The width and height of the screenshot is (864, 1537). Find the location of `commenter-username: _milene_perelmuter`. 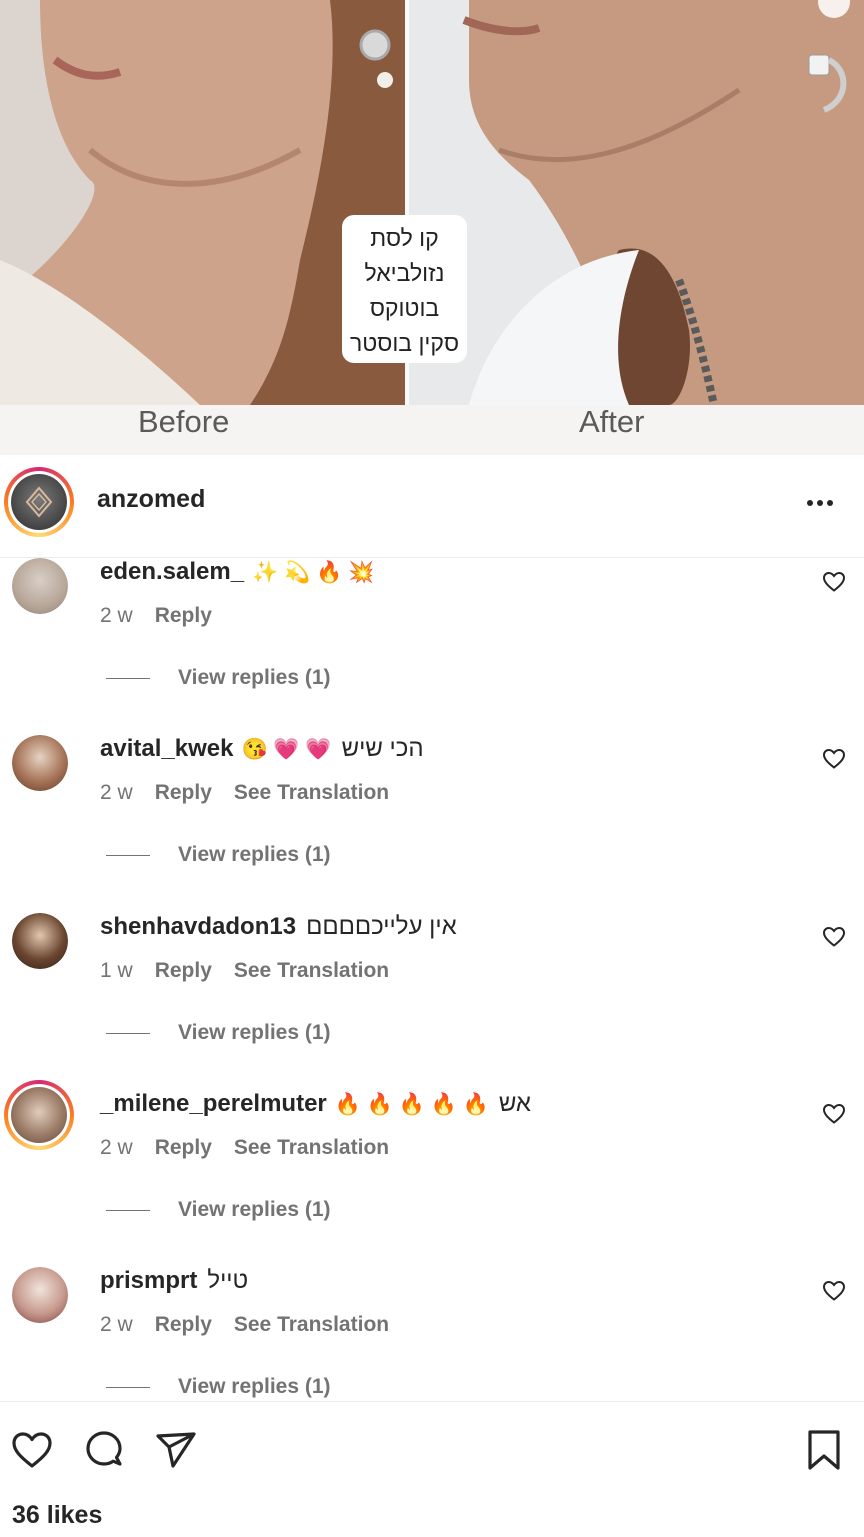

commenter-username: _milene_perelmuter is located at coordinates (213, 1103).